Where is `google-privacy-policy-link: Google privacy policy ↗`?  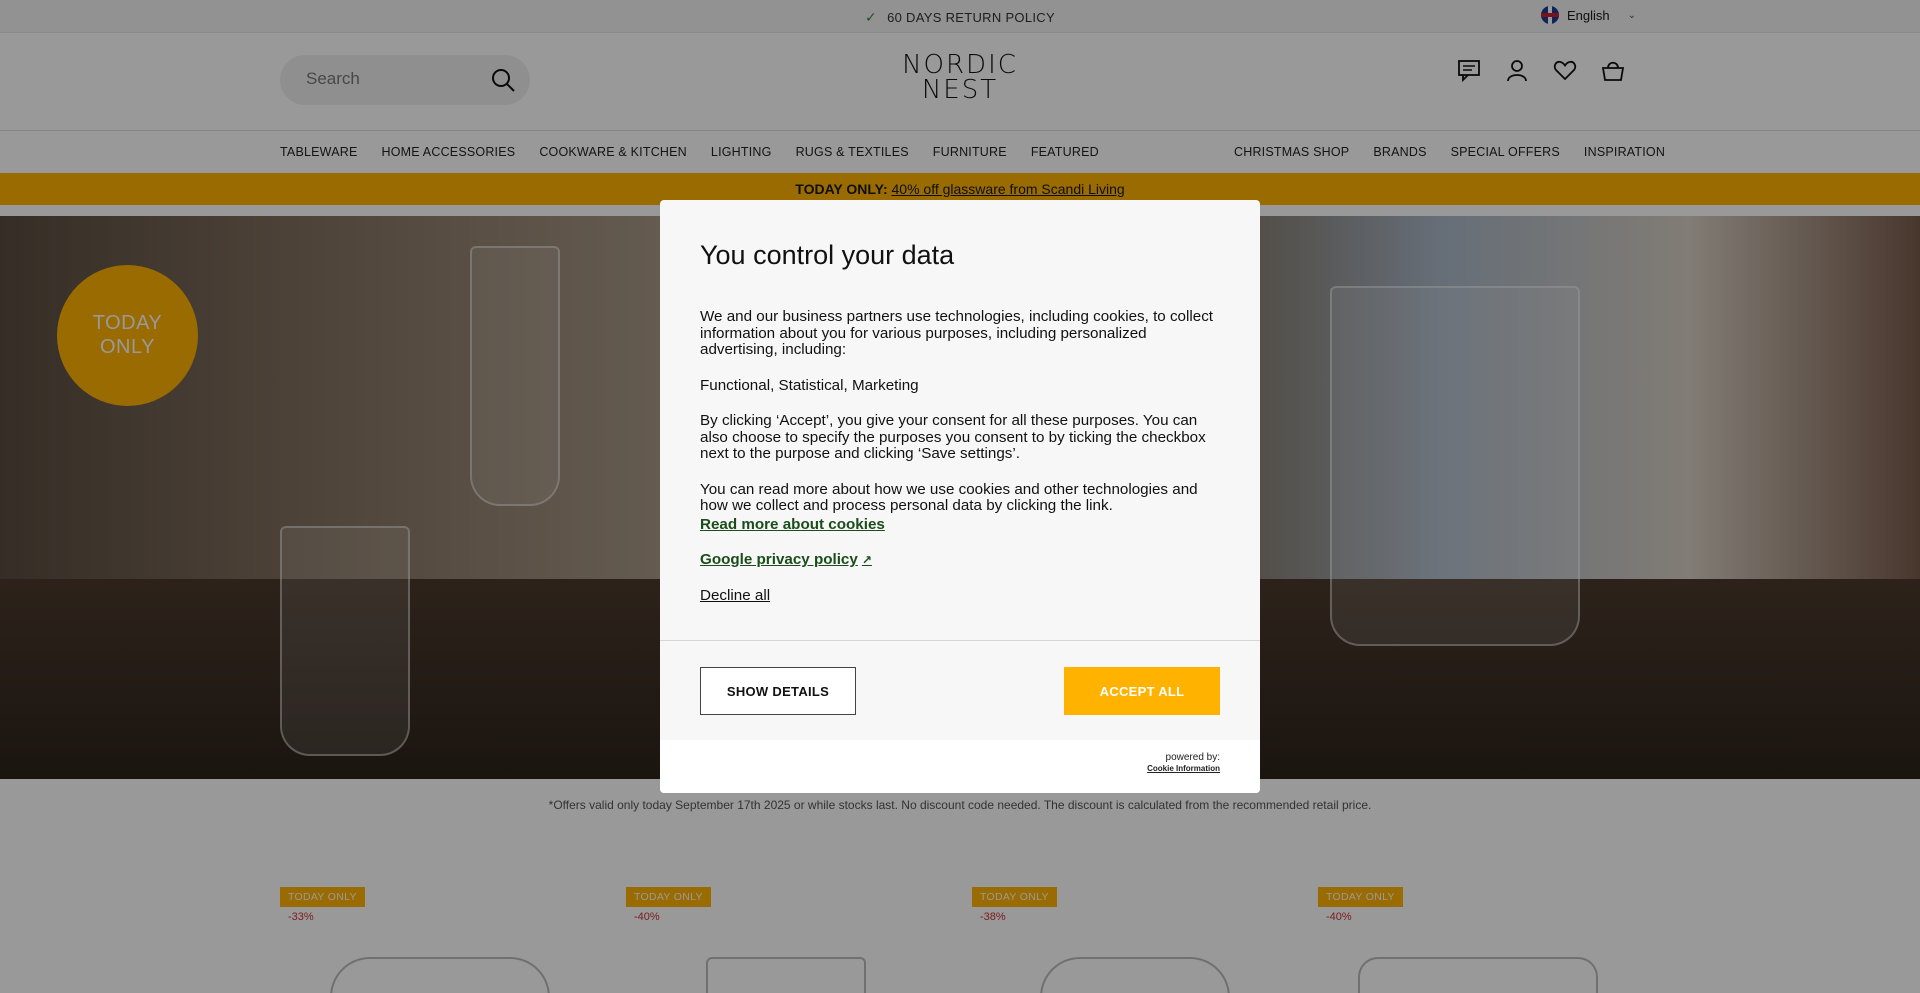
google-privacy-policy-link: Google privacy policy ↗ is located at coordinates (786, 560).